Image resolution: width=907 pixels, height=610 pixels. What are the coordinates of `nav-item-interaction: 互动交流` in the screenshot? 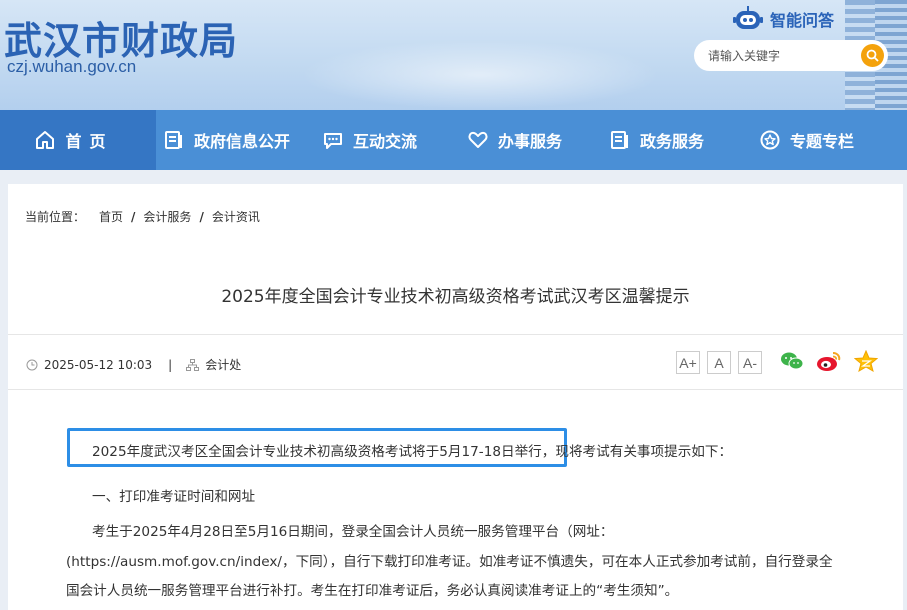 It's located at (384, 140).